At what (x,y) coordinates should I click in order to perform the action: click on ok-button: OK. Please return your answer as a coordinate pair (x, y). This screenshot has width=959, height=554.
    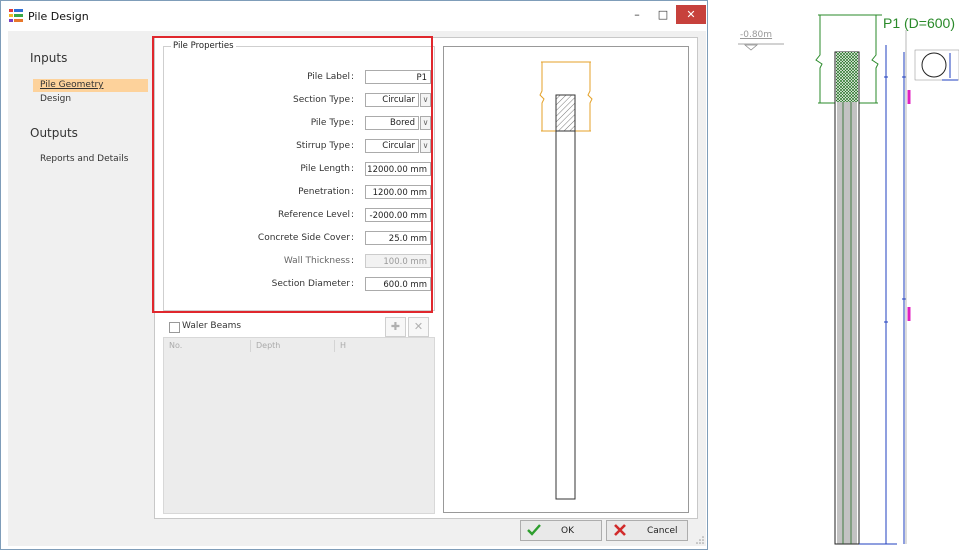
    Looking at the image, I should click on (561, 530).